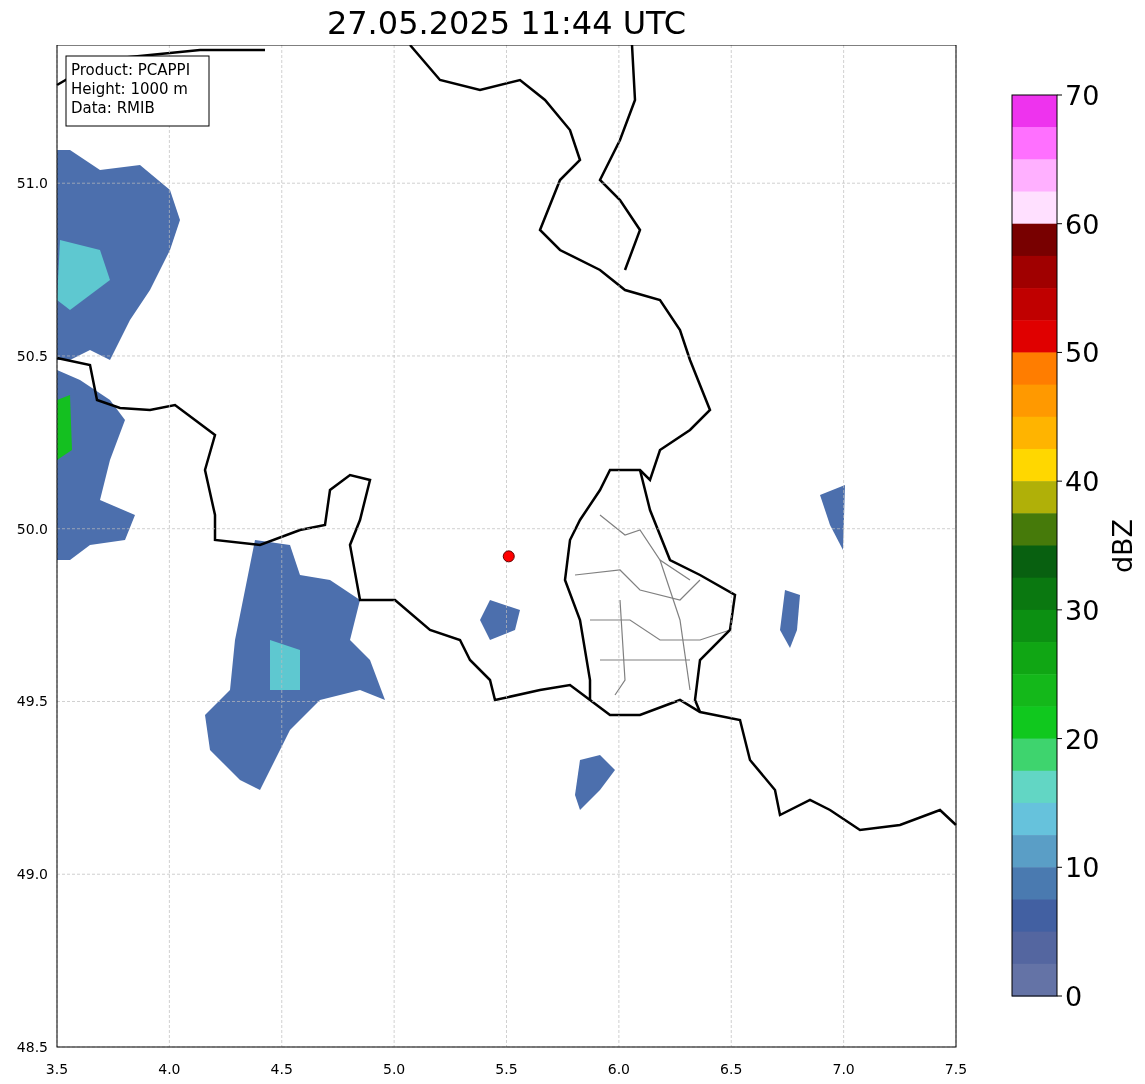 Image resolution: width=1145 pixels, height=1084 pixels. Describe the element at coordinates (1082, 868) in the screenshot. I see `colorbar-tick-label: 10` at that location.